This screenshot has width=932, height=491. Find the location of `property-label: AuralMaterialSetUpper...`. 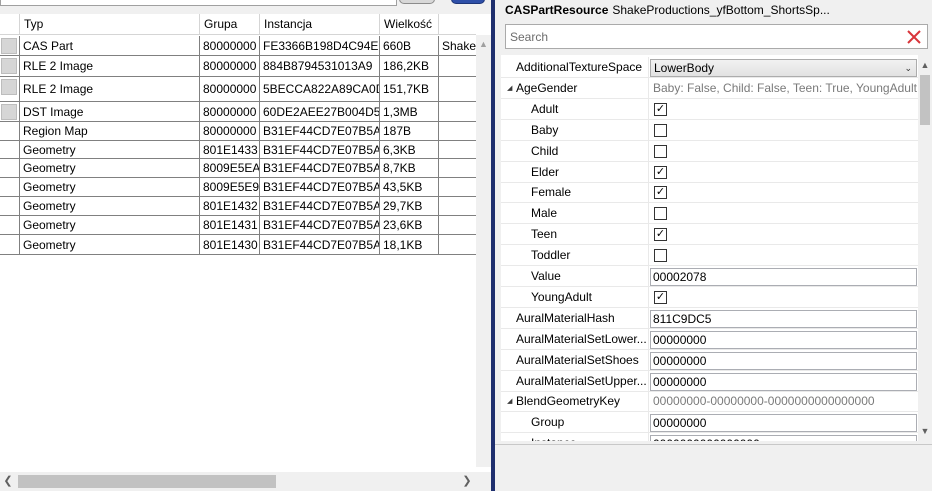

property-label: AuralMaterialSetUpper... is located at coordinates (574, 381).